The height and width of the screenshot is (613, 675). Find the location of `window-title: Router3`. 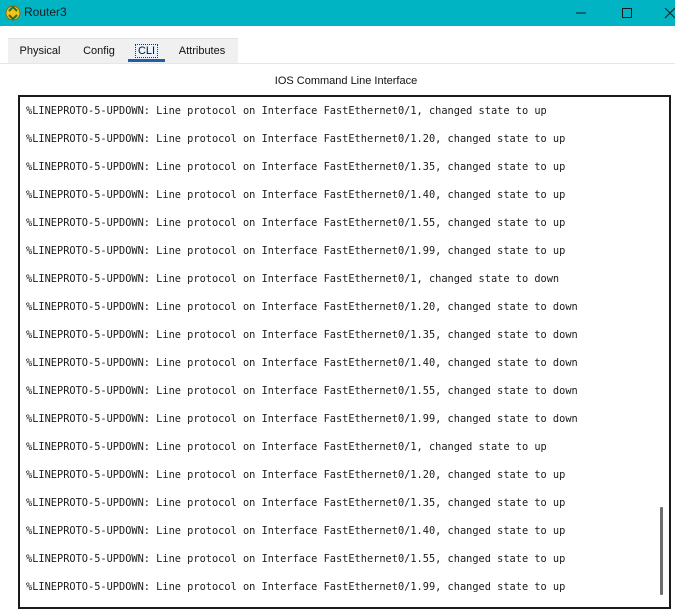

window-title: Router3 is located at coordinates (45, 12).